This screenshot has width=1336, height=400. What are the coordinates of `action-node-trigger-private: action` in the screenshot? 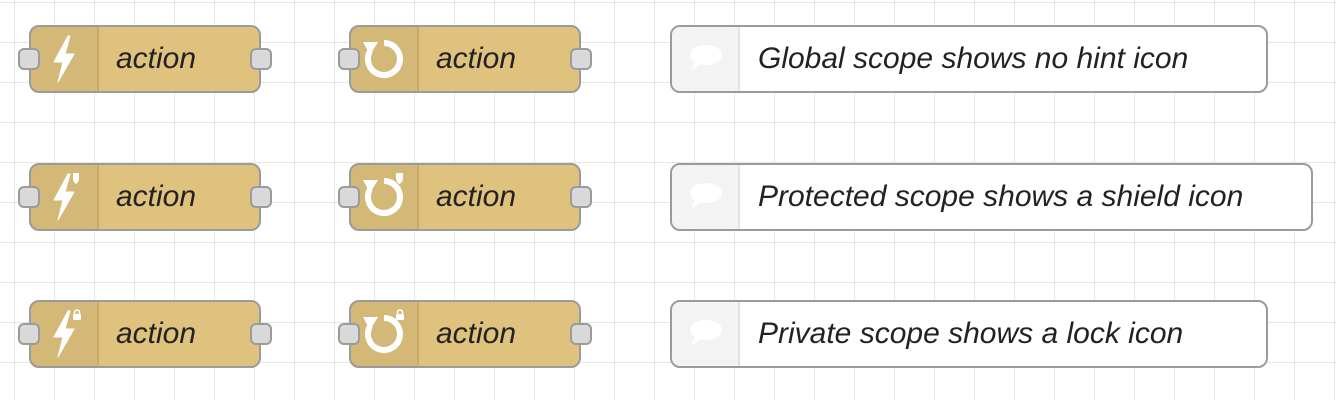 It's located at (465, 334).